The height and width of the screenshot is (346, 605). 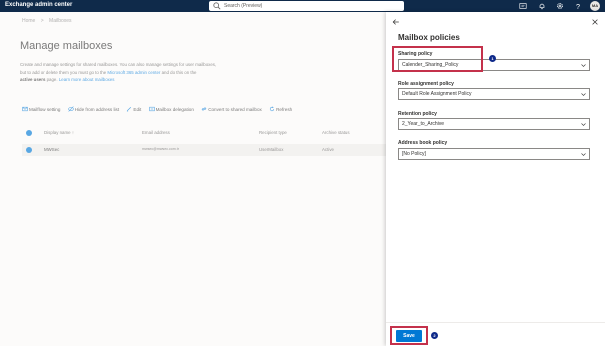 I want to click on role-assignment-label: Role assignment policy, so click(x=426, y=84).